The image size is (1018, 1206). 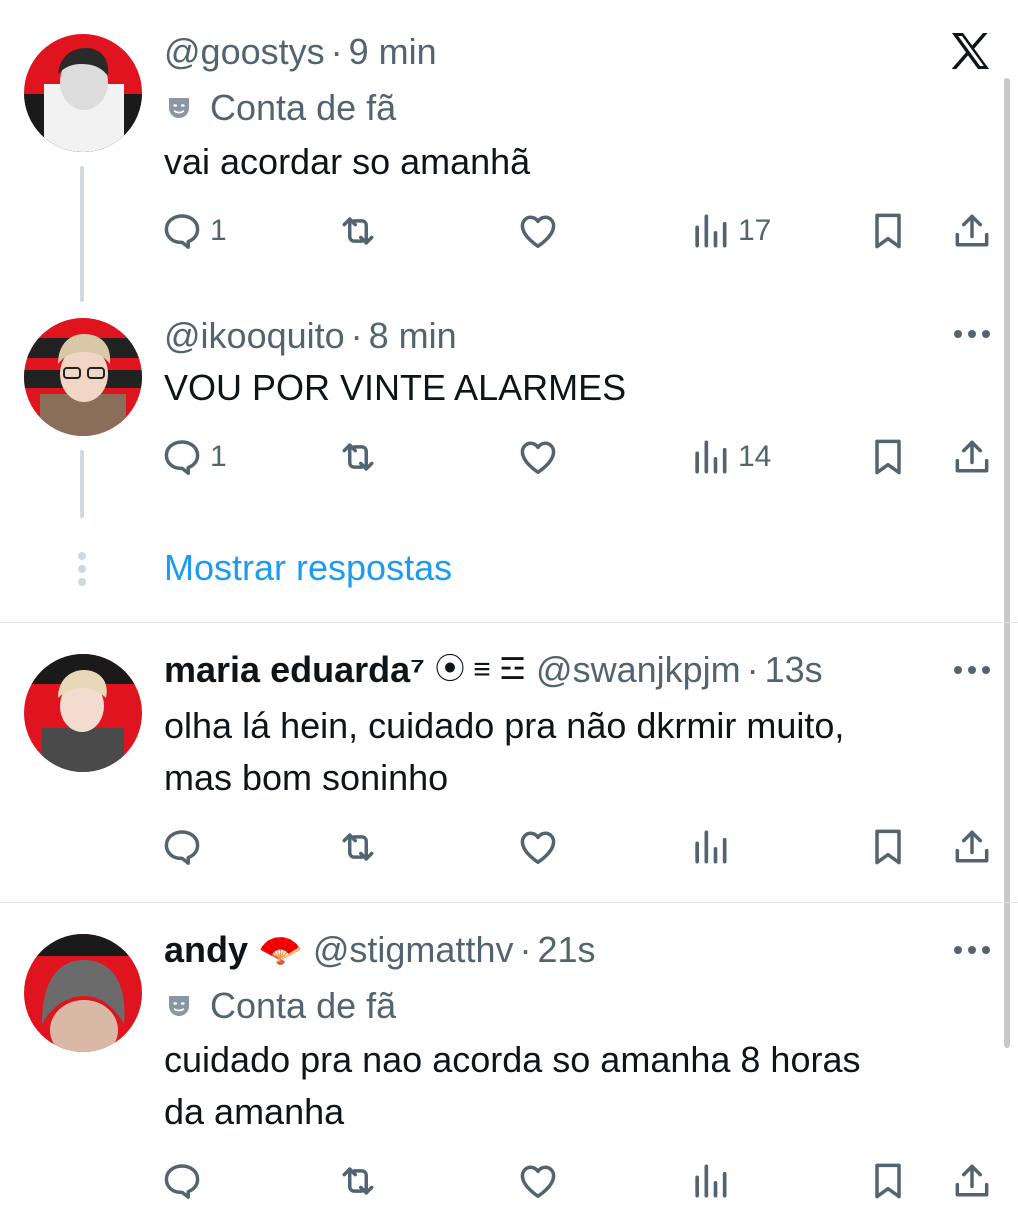 I want to click on reply-text: VOU POR VINTE ALARMES, so click(x=395, y=388).